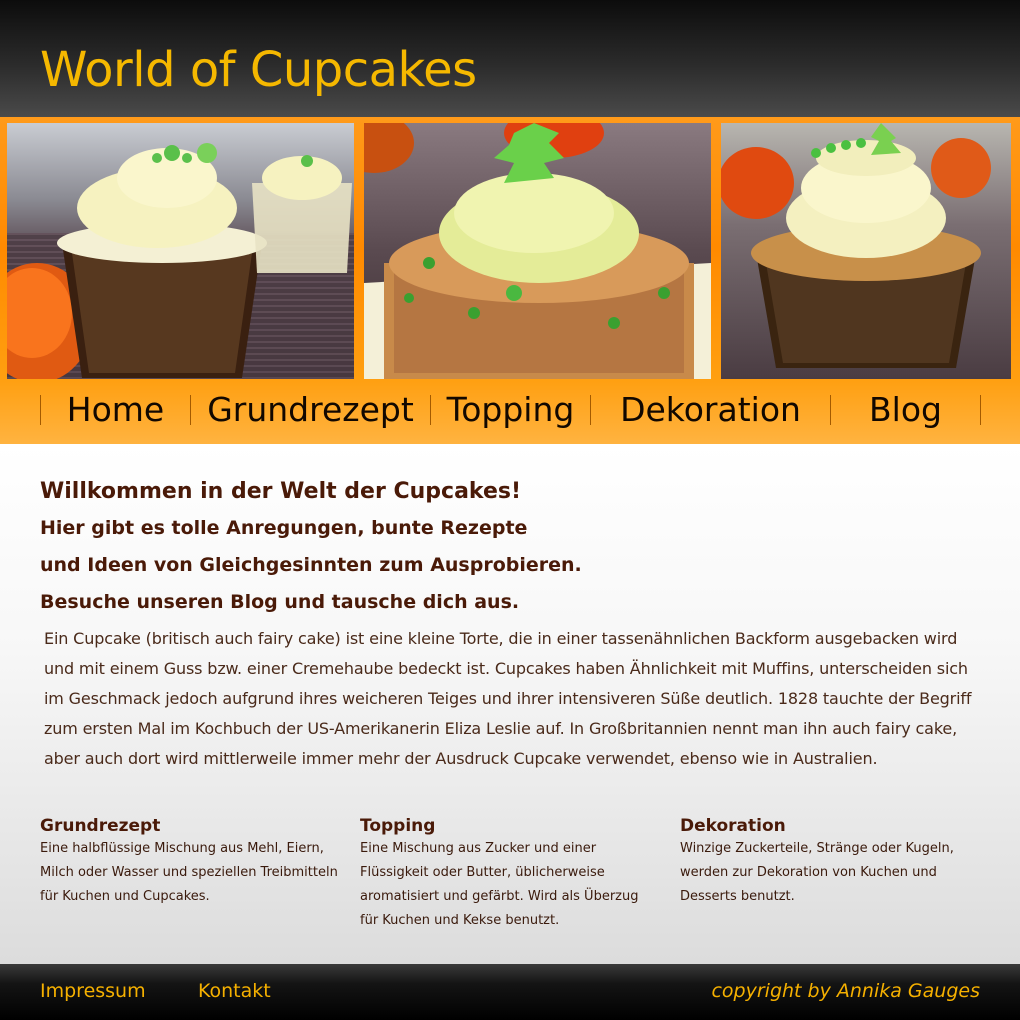  Describe the element at coordinates (93, 991) in the screenshot. I see `impressum-link: Impressum` at that location.